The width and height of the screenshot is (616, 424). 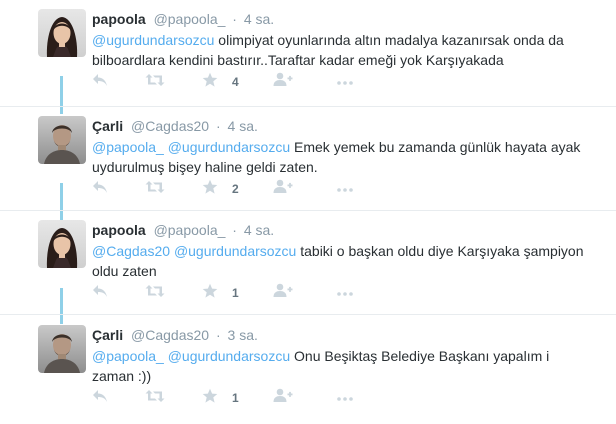 I want to click on tweet-actions: 2, so click(x=292, y=189).